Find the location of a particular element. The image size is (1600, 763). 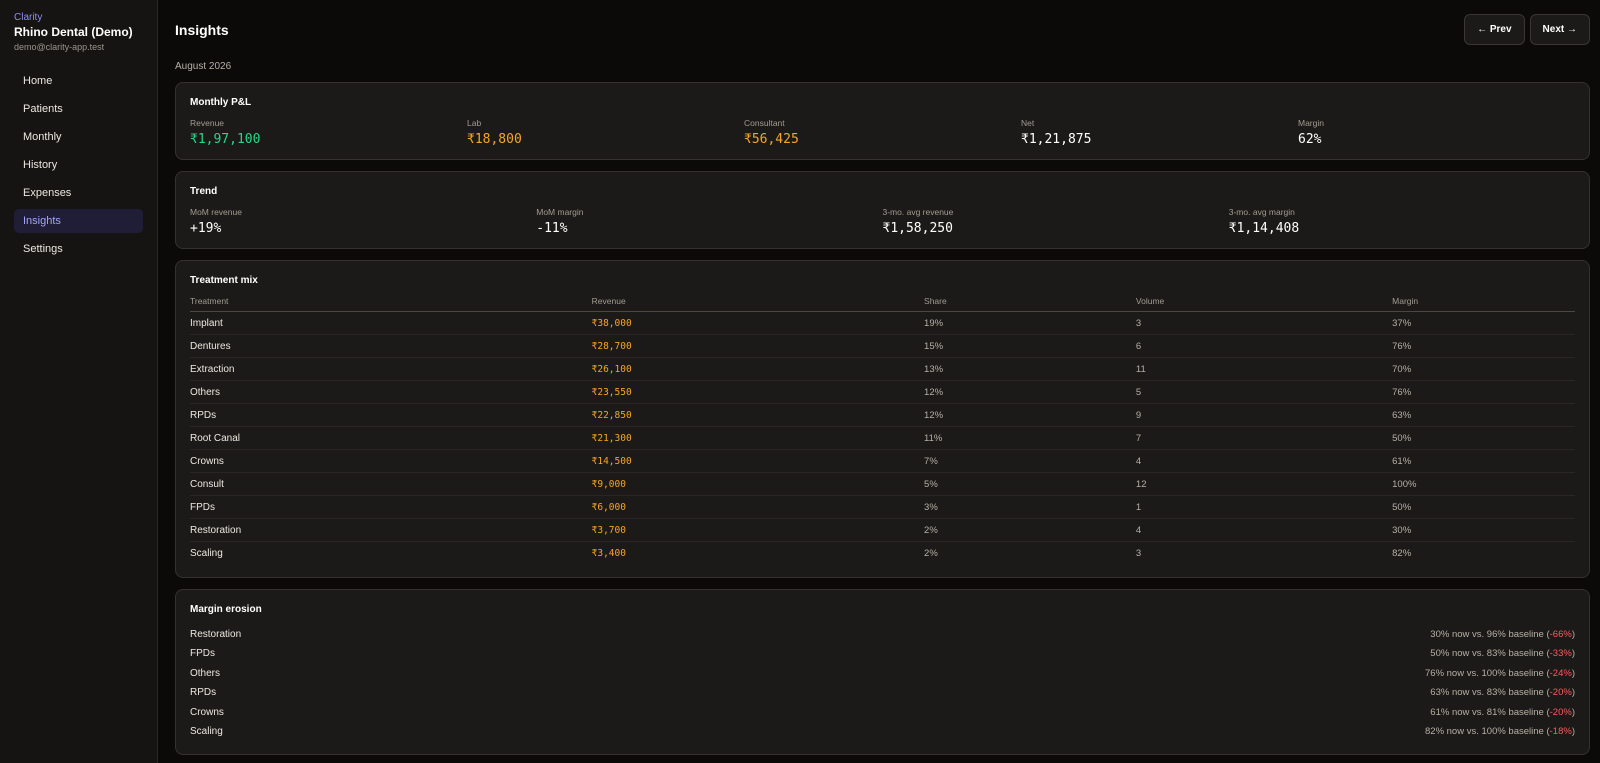

stat-value: -11% is located at coordinates (552, 228).